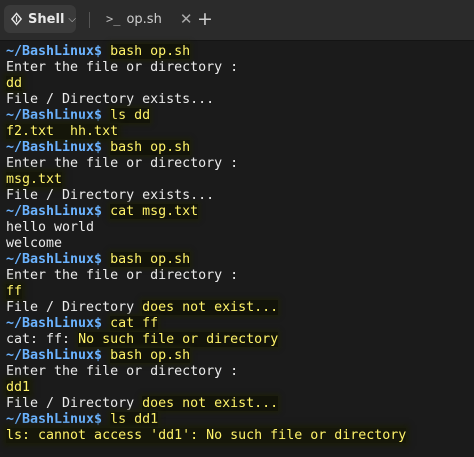  I want to click on command-text: ls dd, so click(130, 115).